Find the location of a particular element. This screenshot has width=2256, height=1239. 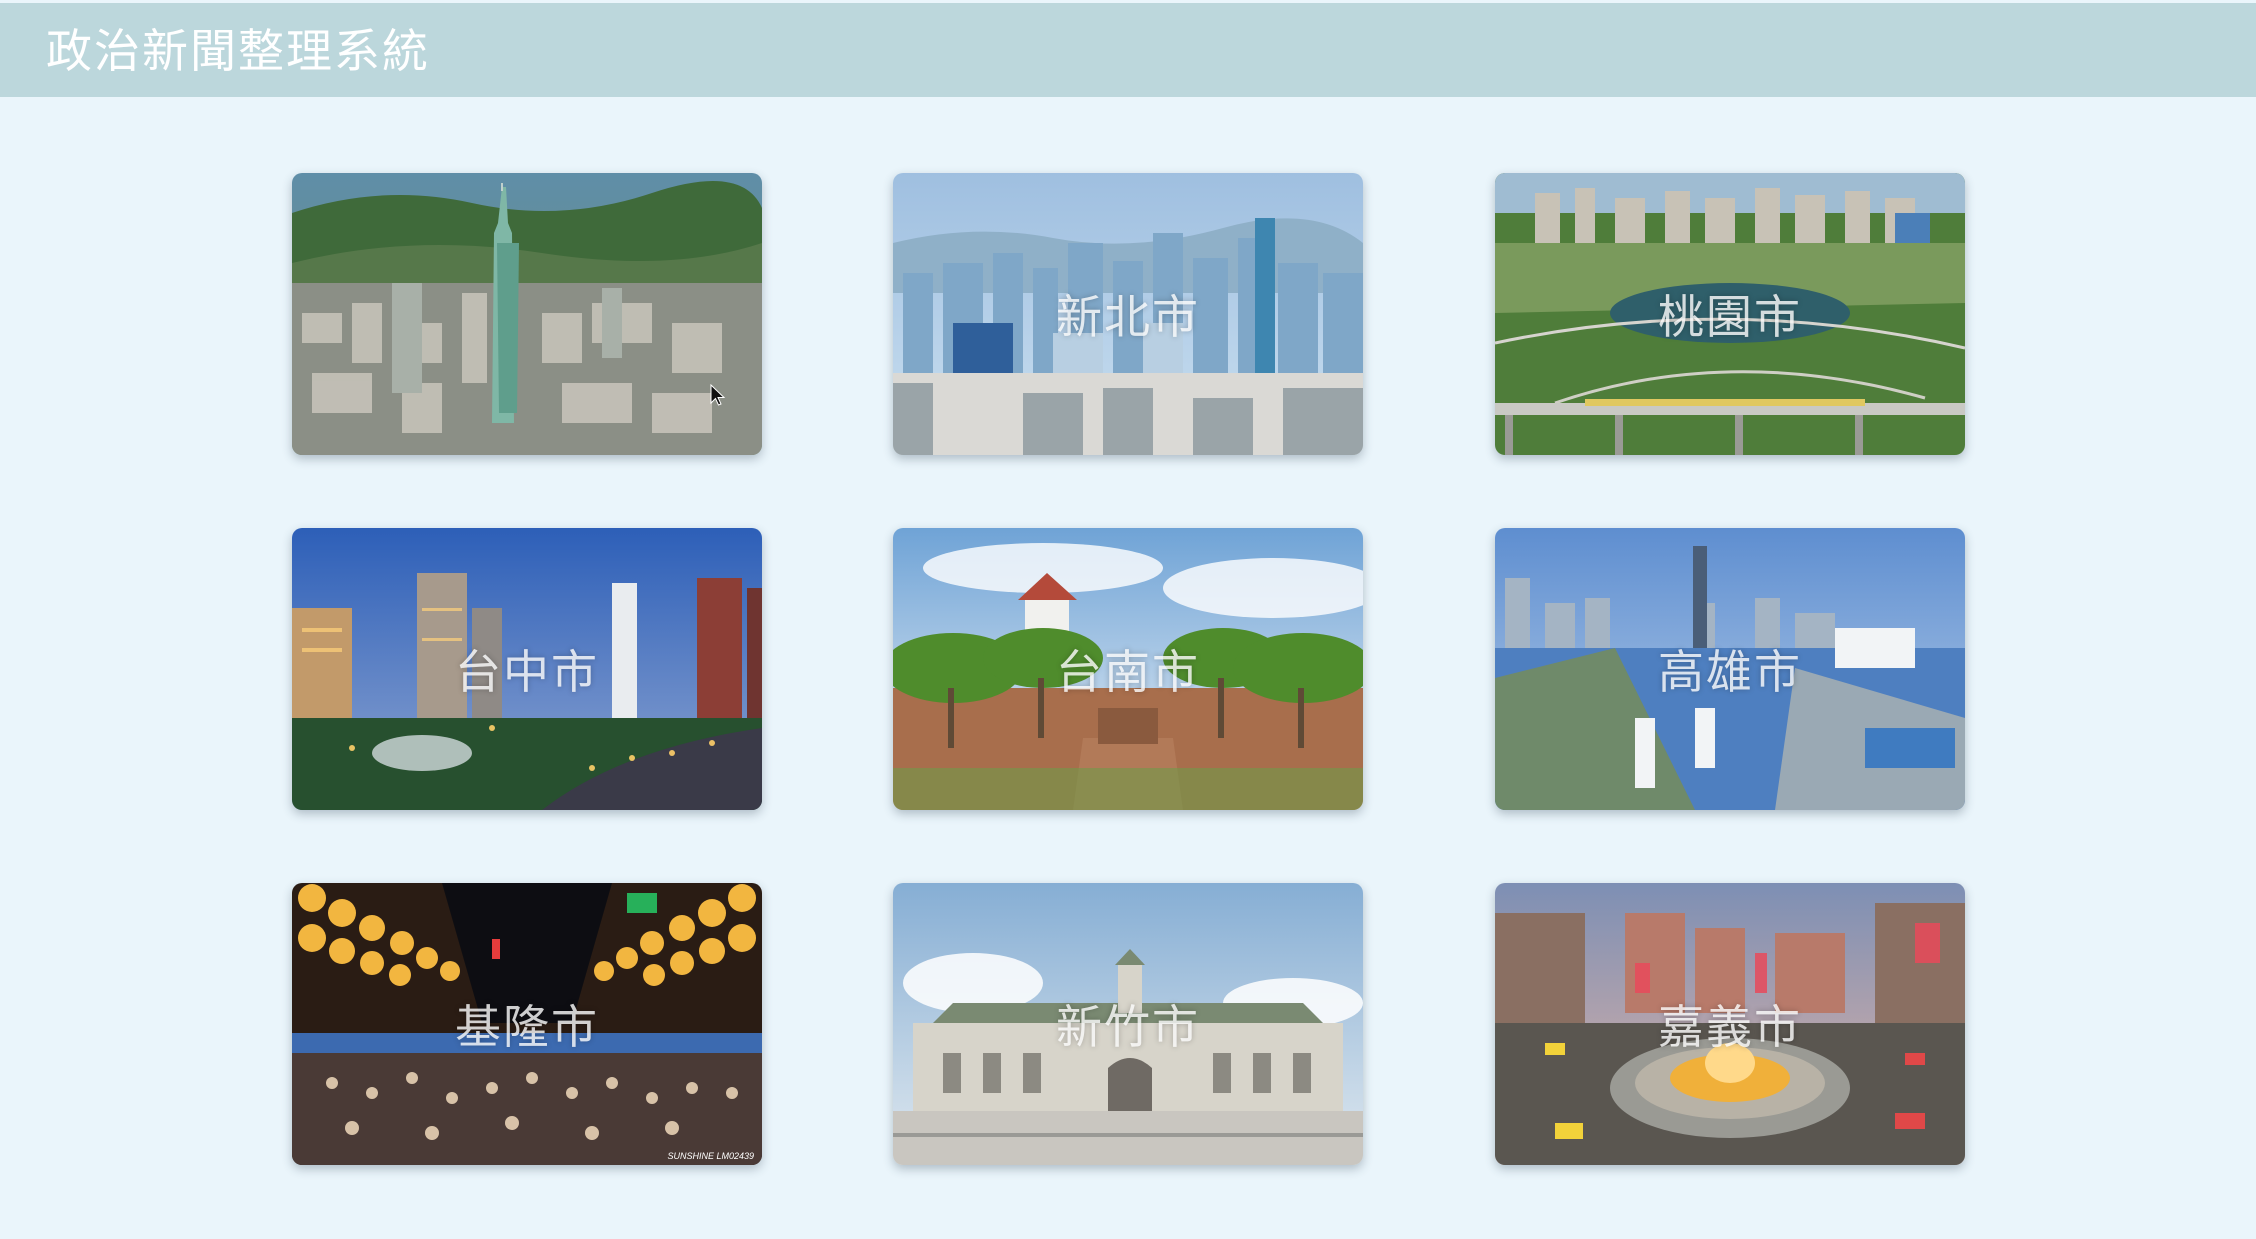

city-card-hsinchu: 新竹市 is located at coordinates (1128, 1024).